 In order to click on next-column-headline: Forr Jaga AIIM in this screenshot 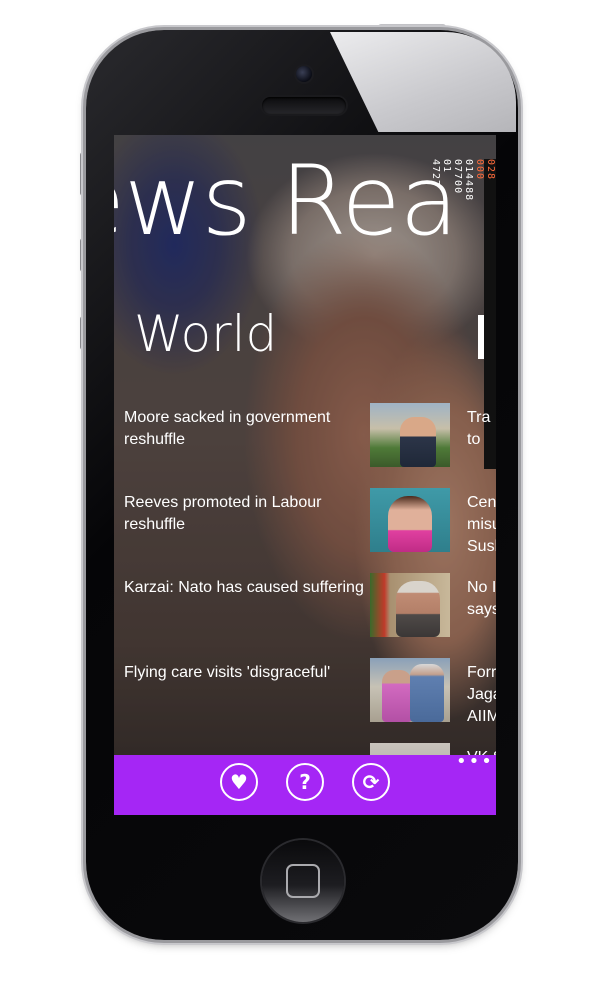, I will do `click(481, 695)`.